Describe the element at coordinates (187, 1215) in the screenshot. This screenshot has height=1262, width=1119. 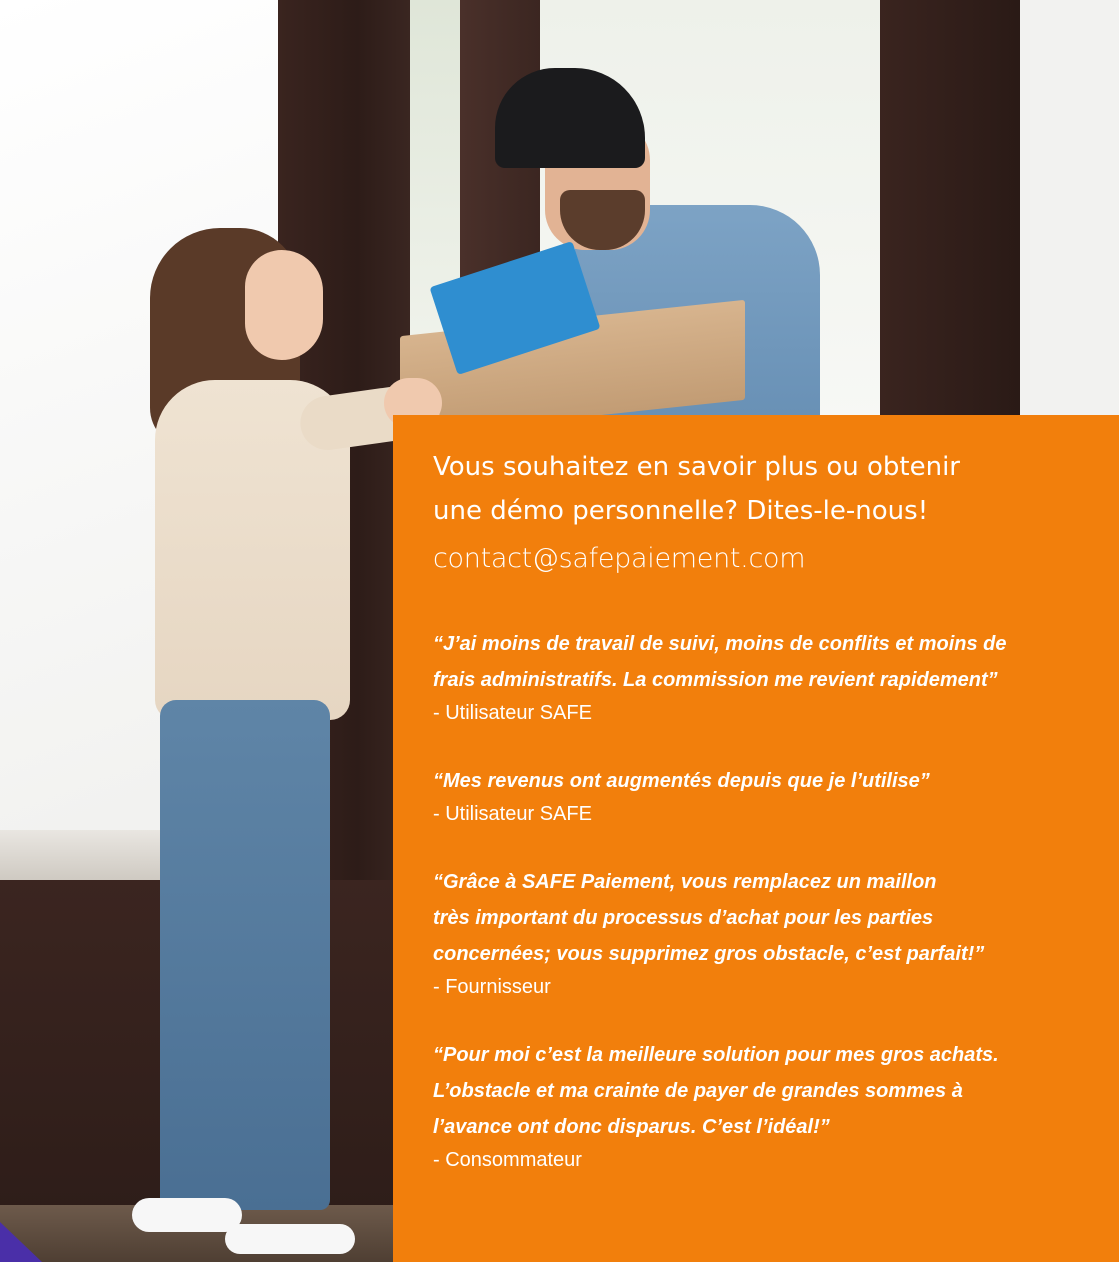
I see `woman-shoe-left` at that location.